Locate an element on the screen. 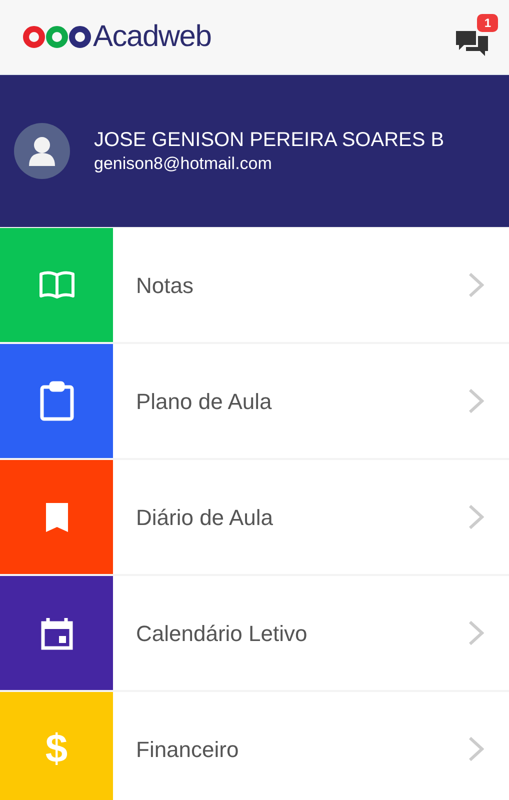  calendar-icon is located at coordinates (57, 633).